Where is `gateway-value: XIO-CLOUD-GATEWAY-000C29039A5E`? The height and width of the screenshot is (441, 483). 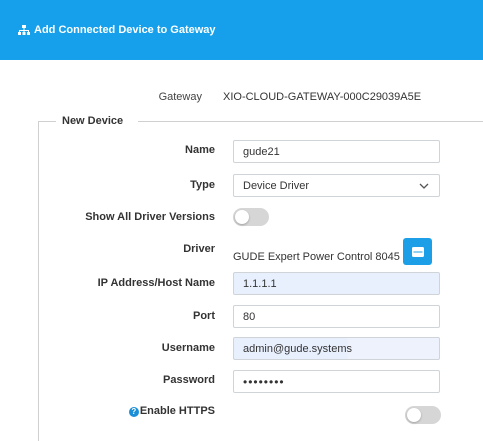
gateway-value: XIO-CLOUD-GATEWAY-000C29039A5E is located at coordinates (322, 97).